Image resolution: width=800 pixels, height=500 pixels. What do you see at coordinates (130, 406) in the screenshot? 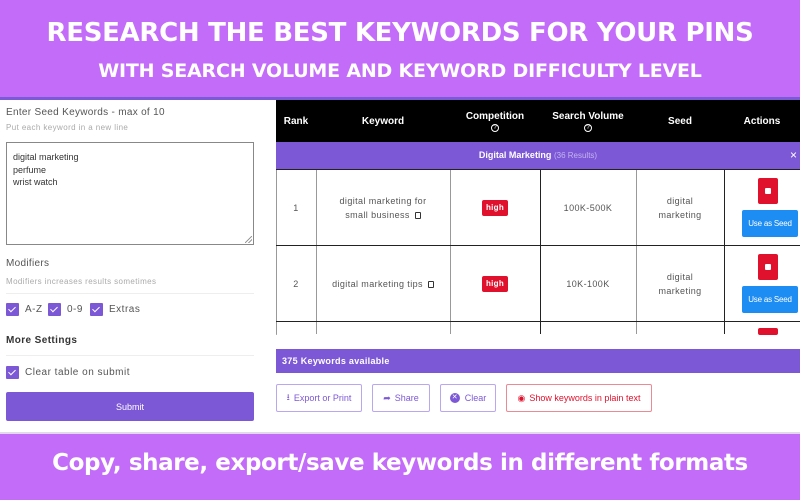
I see `submit-button: Submit` at bounding box center [130, 406].